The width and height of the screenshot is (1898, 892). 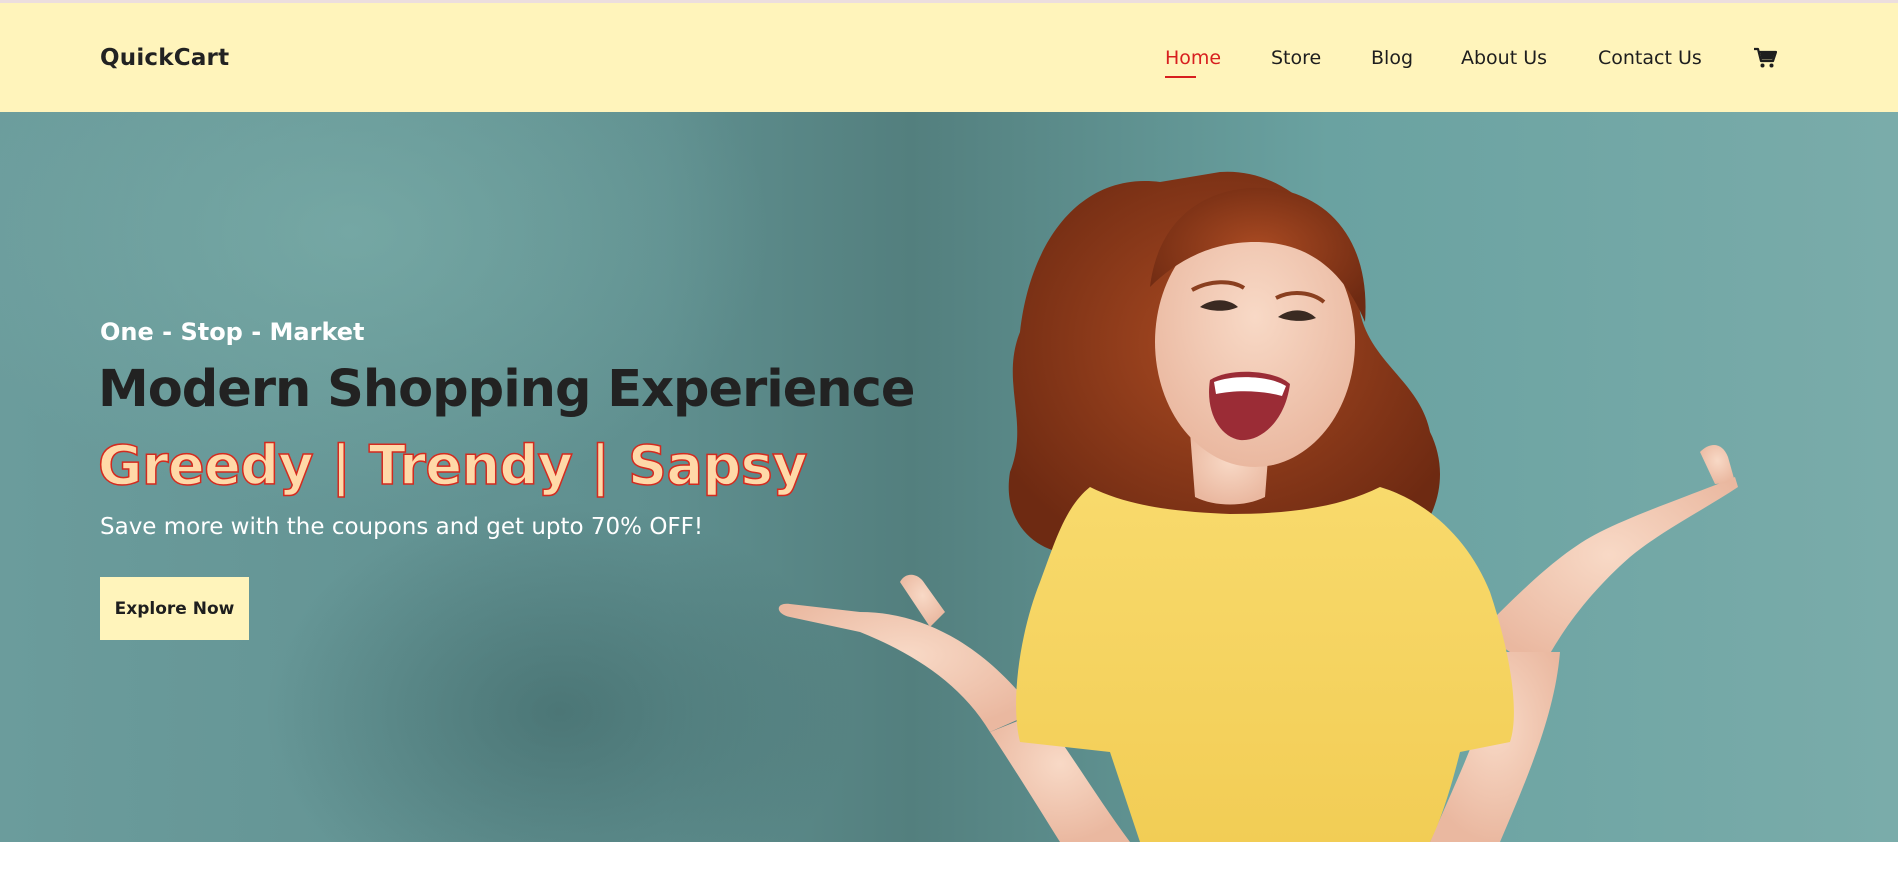 I want to click on nav-link-blog: Blog, so click(x=1392, y=58).